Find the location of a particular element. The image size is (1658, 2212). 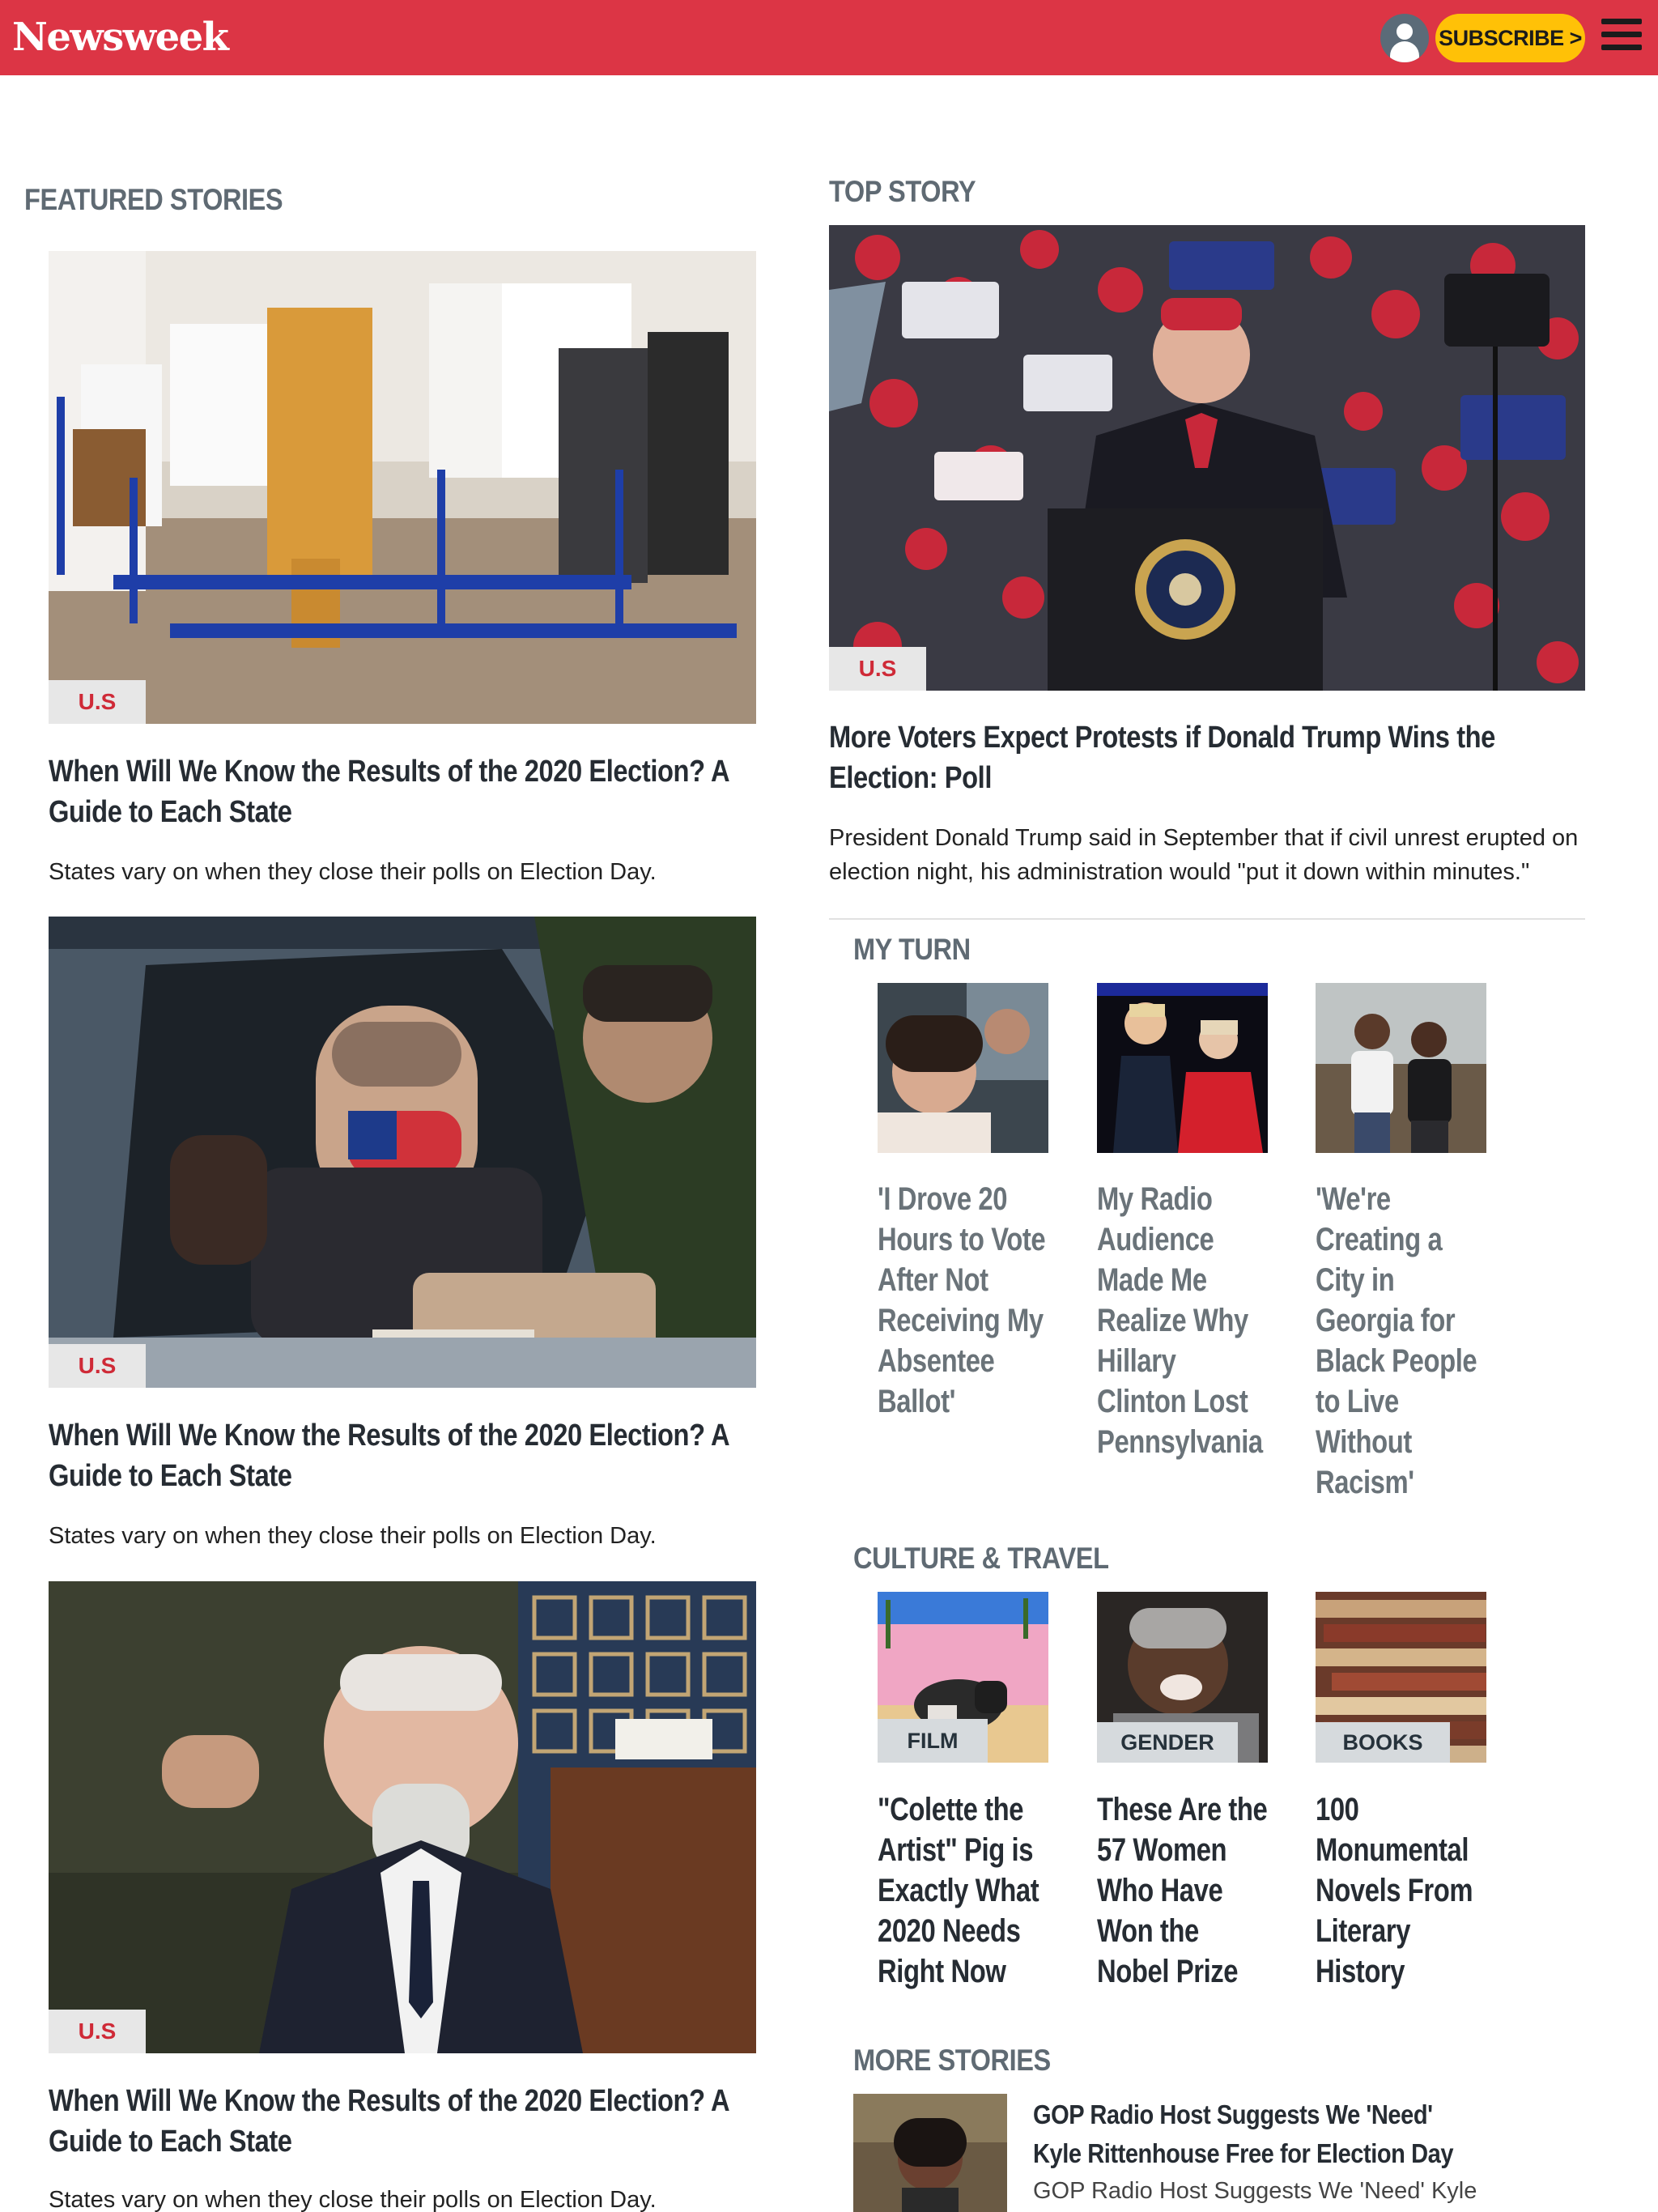

voting-booth-photo is located at coordinates (402, 488).